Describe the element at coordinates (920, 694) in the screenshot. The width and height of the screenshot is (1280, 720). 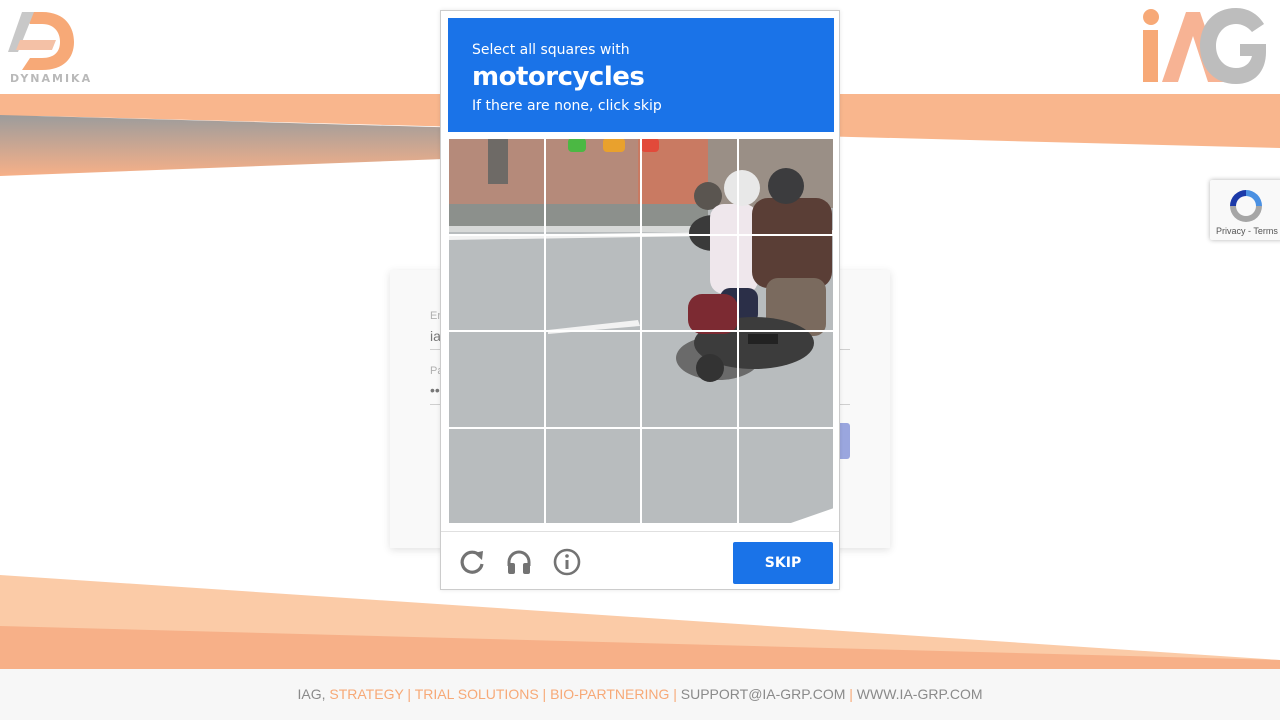
I see `footer-website-link: WWW.IA-GRP.COM` at that location.